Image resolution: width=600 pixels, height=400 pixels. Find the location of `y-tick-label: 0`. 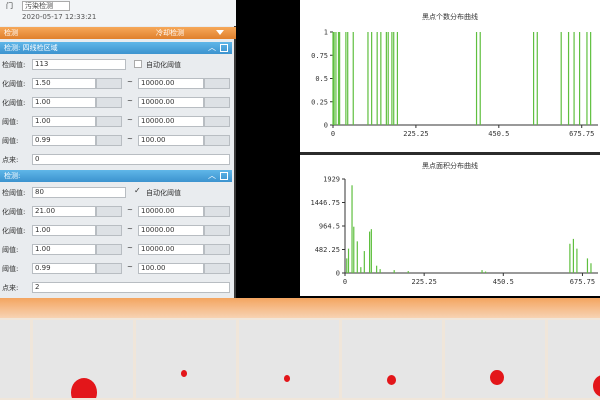

y-tick-label: 0 is located at coordinates (326, 126).